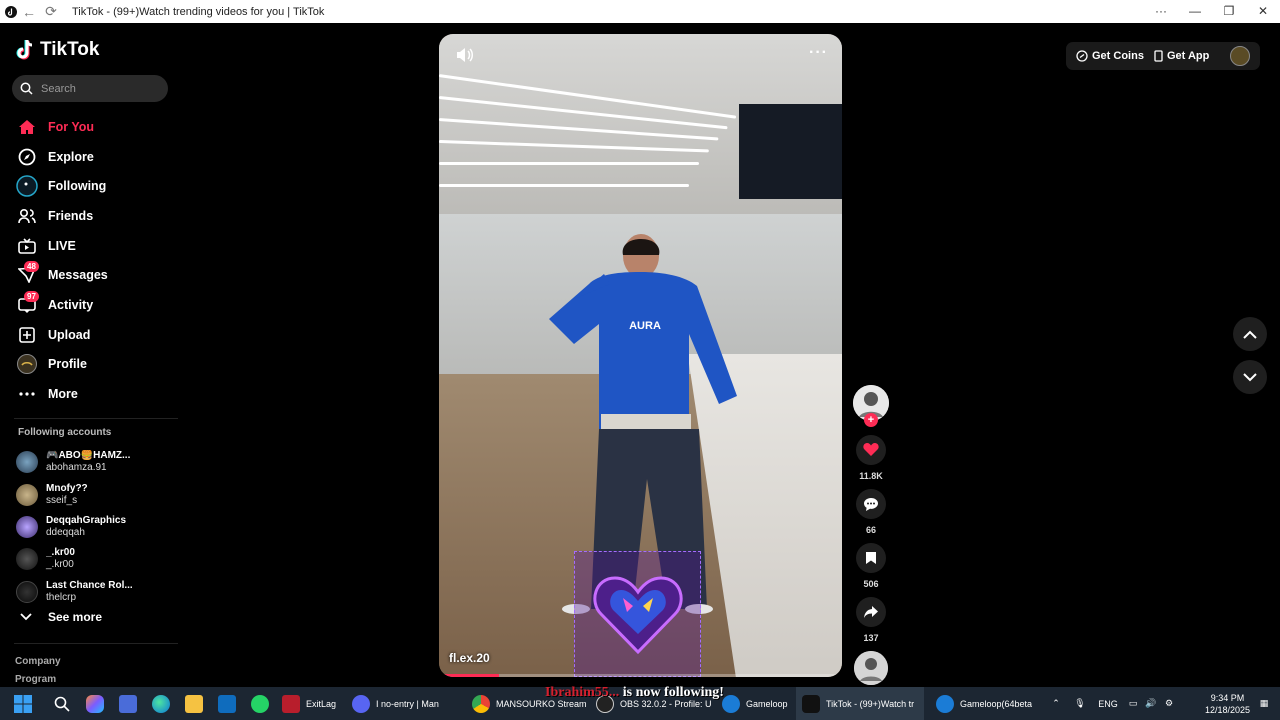 The width and height of the screenshot is (1280, 720). What do you see at coordinates (23, 703) in the screenshot?
I see `start-button` at bounding box center [23, 703].